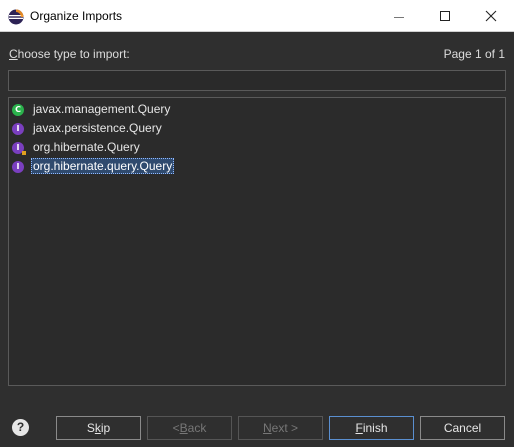  Describe the element at coordinates (18, 110) in the screenshot. I see `class-icon: C` at that location.